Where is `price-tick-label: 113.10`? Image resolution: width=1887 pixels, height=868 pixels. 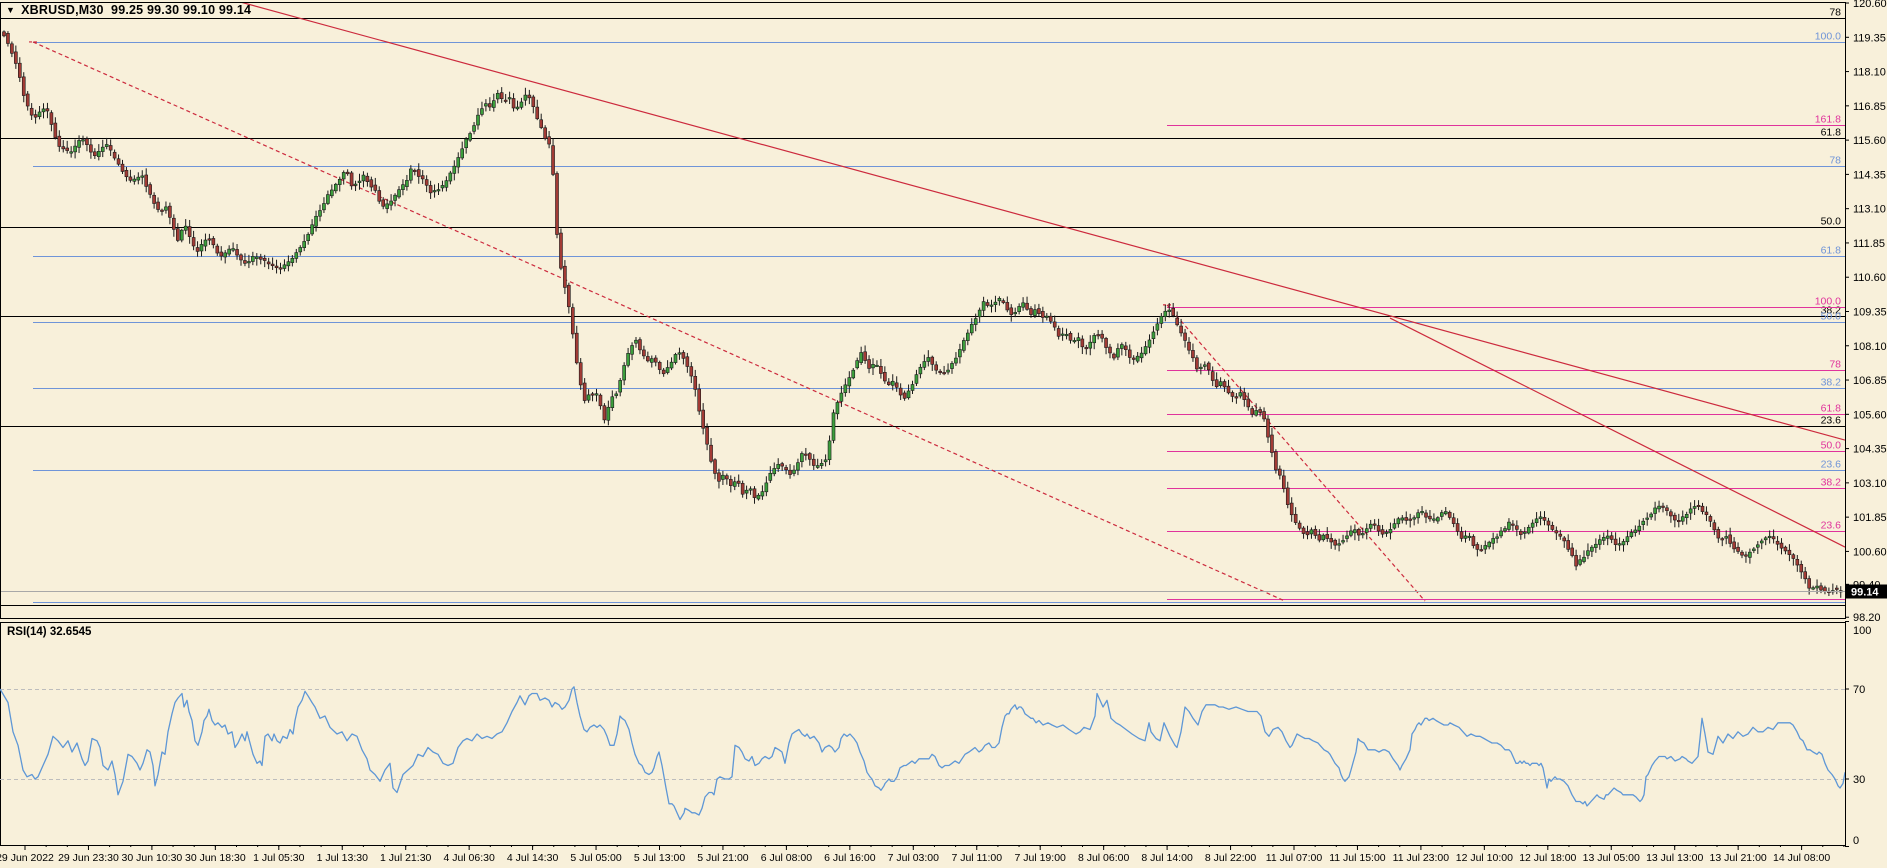
price-tick-label: 113.10 is located at coordinates (1869, 210).